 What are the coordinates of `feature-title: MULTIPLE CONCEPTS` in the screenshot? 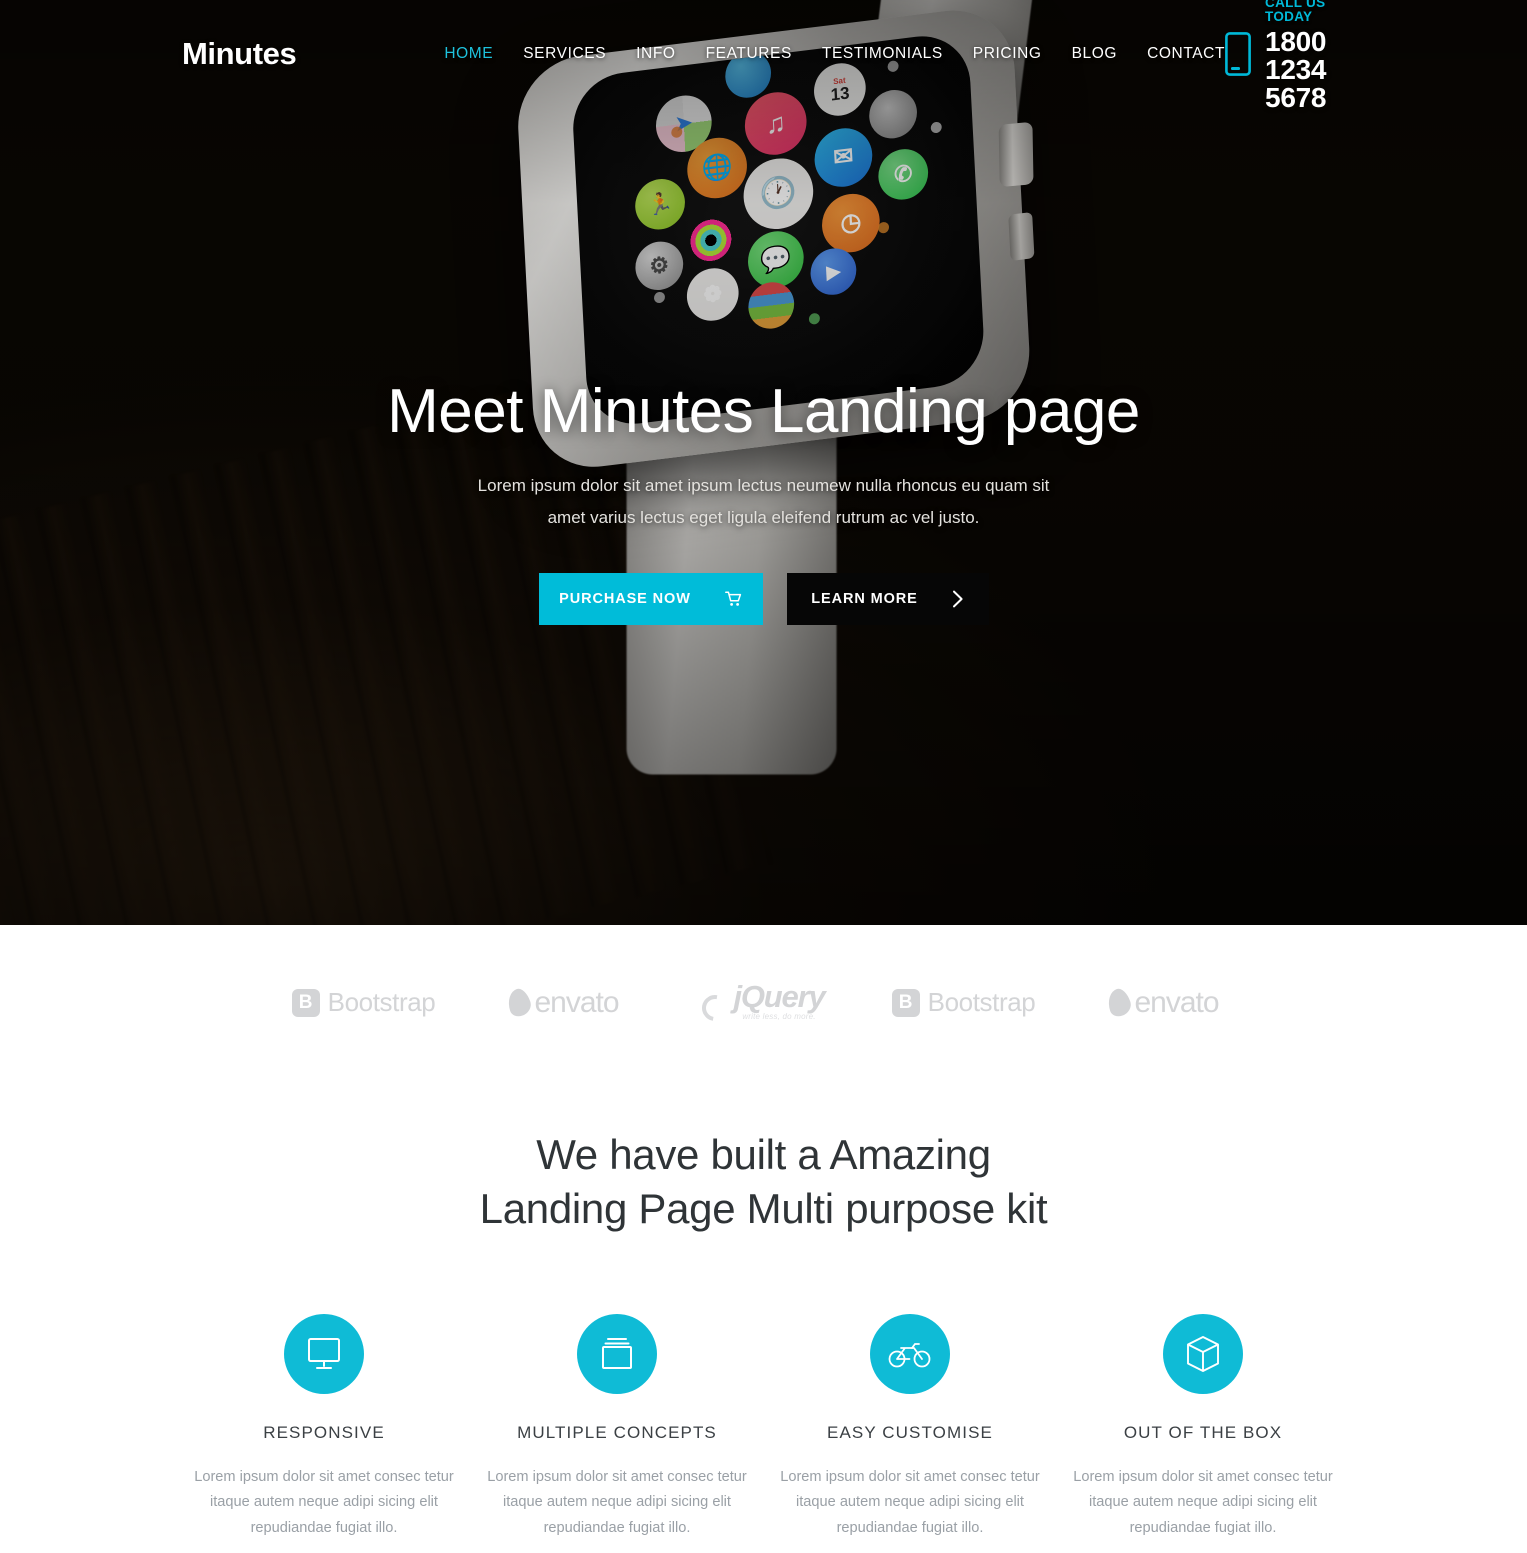 It's located at (617, 1432).